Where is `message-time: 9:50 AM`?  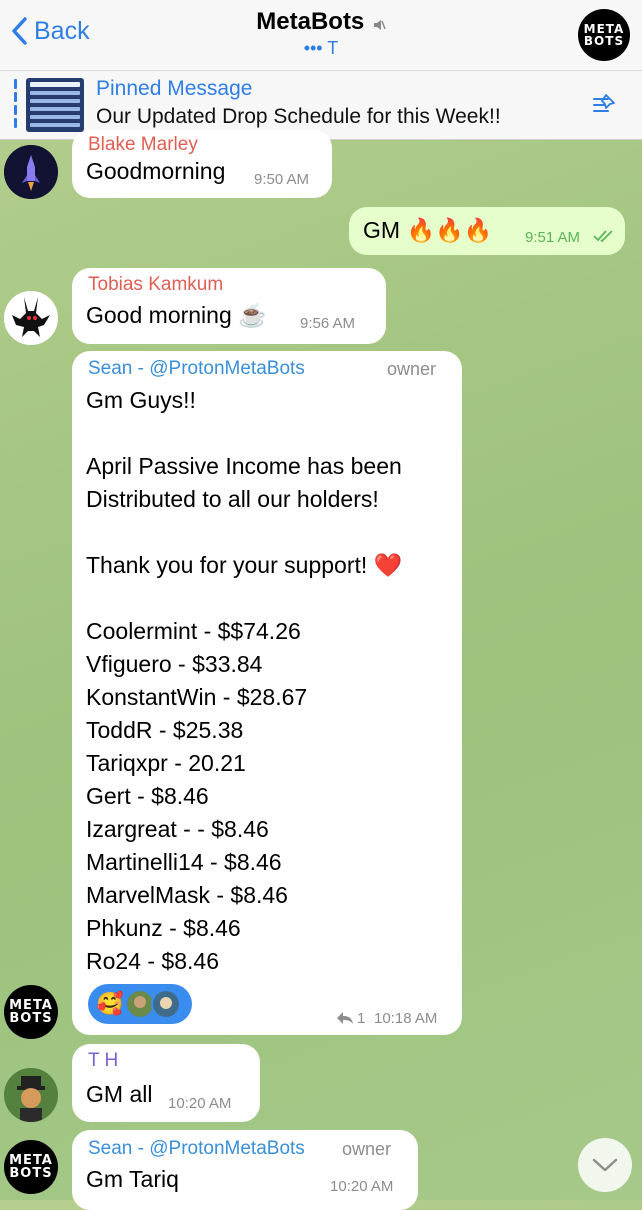 message-time: 9:50 AM is located at coordinates (282, 179).